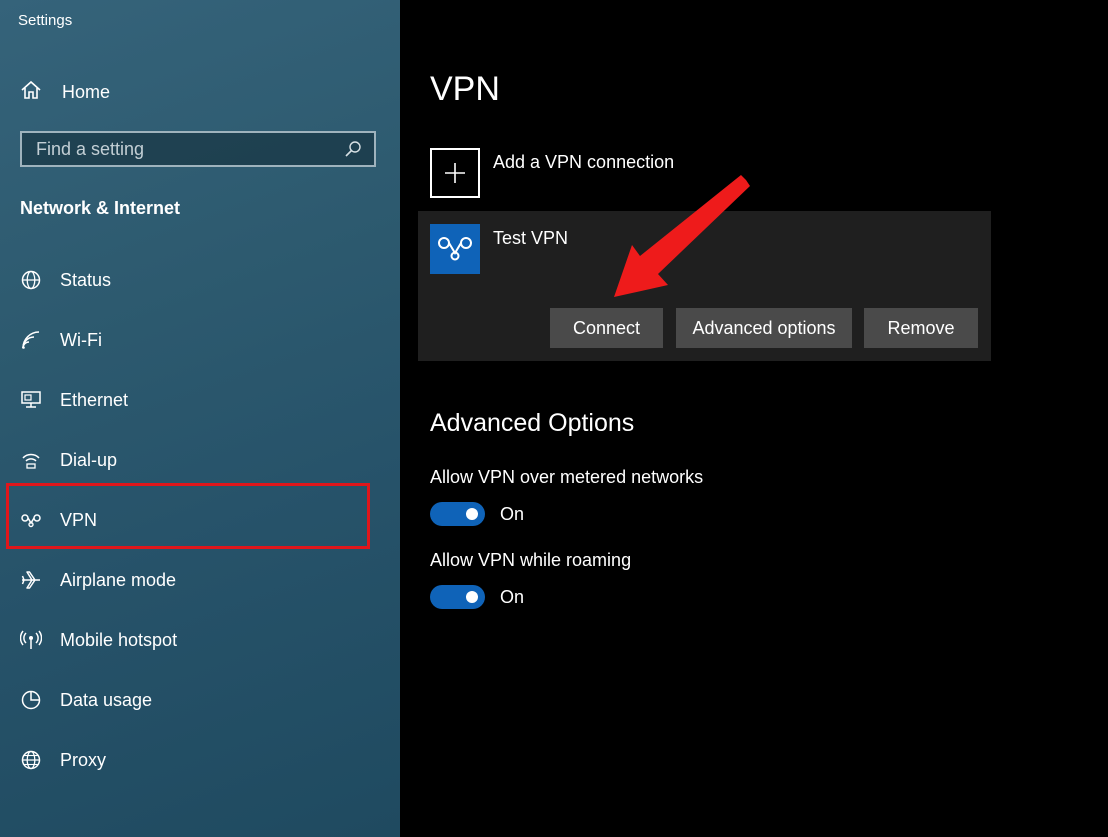 The width and height of the screenshot is (1108, 837). Describe the element at coordinates (83, 759) in the screenshot. I see `sidebar-item-label: Proxy` at that location.